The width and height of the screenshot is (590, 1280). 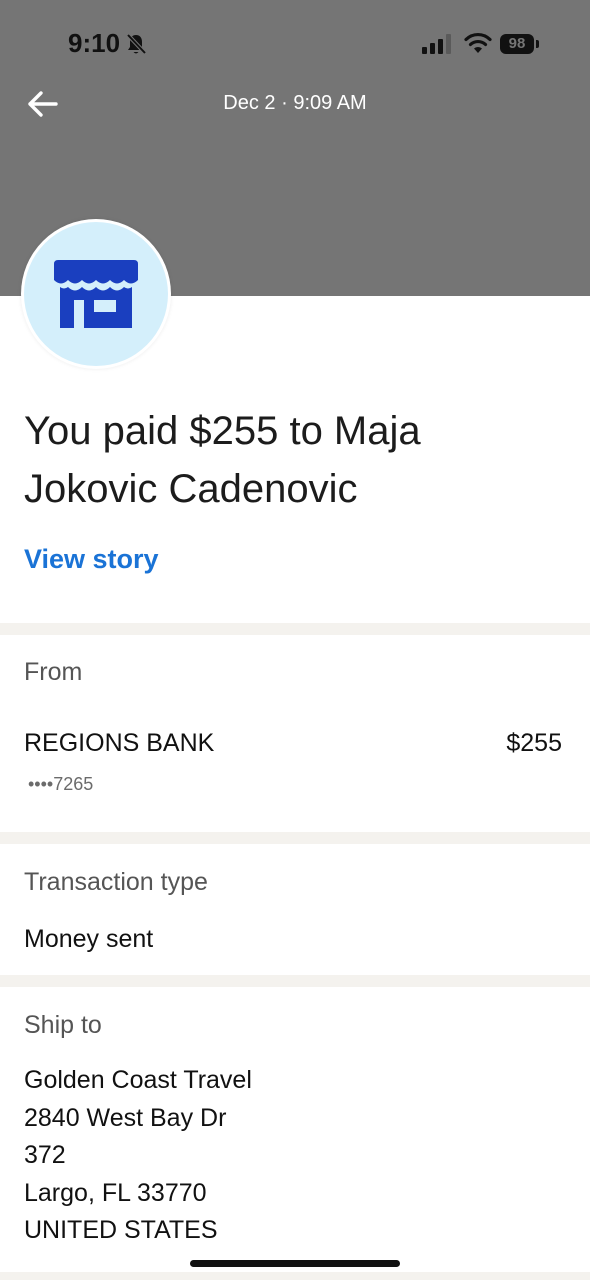 I want to click on address-line: Golden Coast Travel, so click(x=138, y=1080).